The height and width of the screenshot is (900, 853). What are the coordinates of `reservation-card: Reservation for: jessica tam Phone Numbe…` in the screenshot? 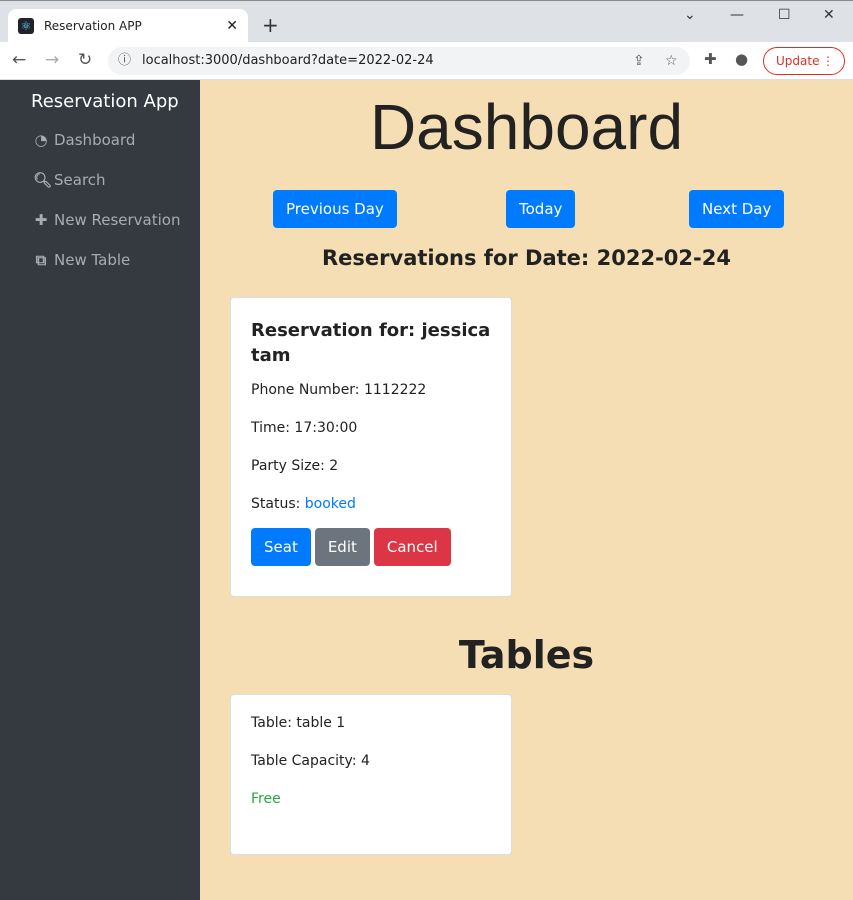 It's located at (371, 447).